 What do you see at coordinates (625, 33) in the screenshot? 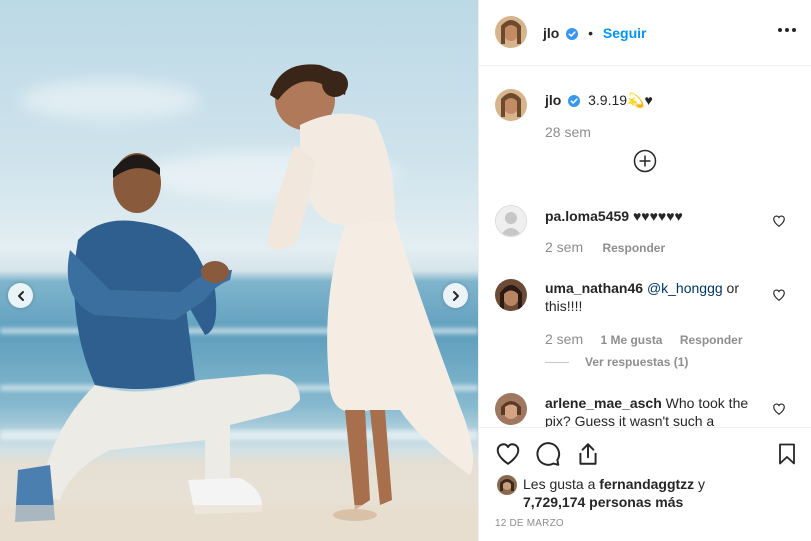
I see `follow-button: Seguir` at bounding box center [625, 33].